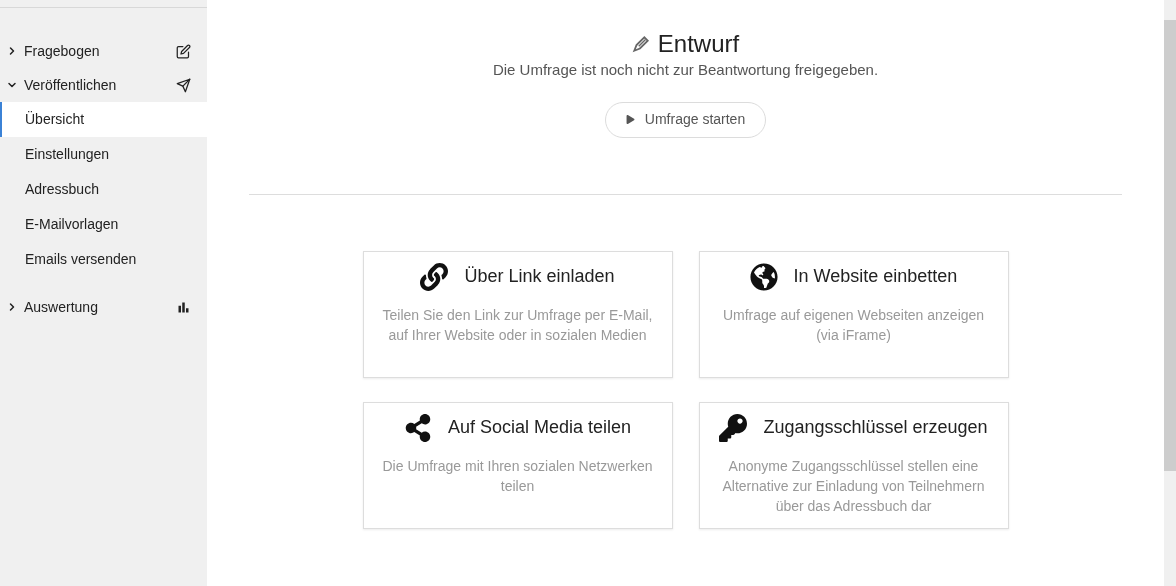 The width and height of the screenshot is (1176, 586). I want to click on sidebar-item: Einstellungen, so click(103, 154).